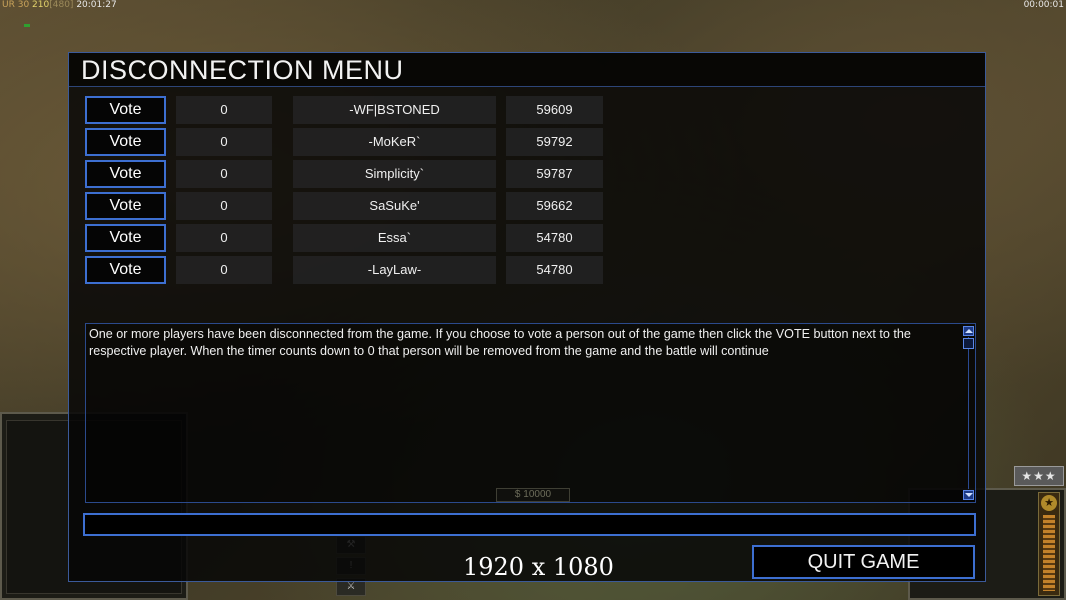  Describe the element at coordinates (23, 5) in the screenshot. I see `ur-value: 30` at that location.